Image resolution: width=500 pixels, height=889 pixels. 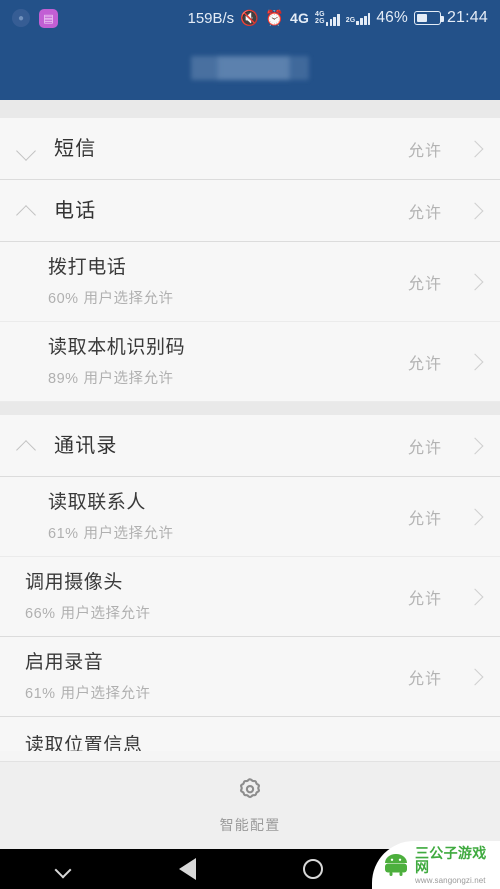 I want to click on sim1-label-top: 4G, so click(x=320, y=14).